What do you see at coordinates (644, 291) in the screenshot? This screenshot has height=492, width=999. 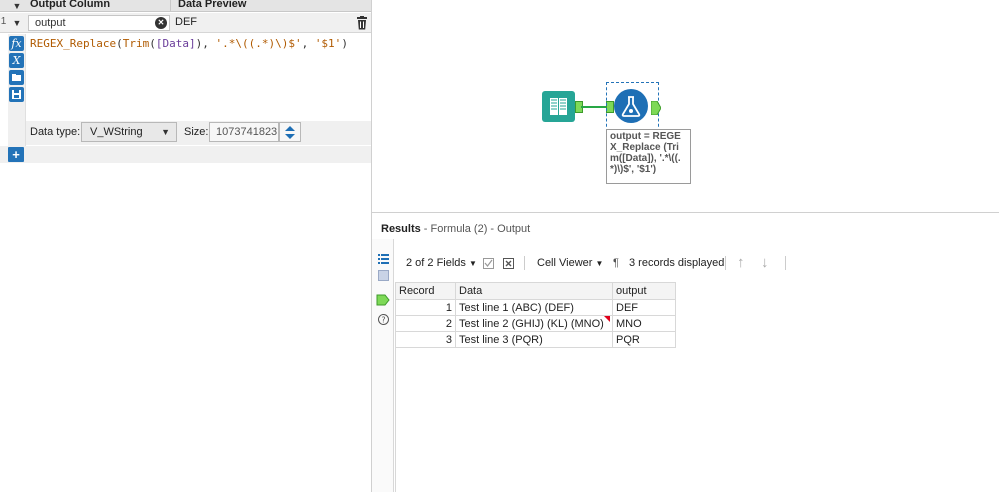 I see `column-header-output: output` at bounding box center [644, 291].